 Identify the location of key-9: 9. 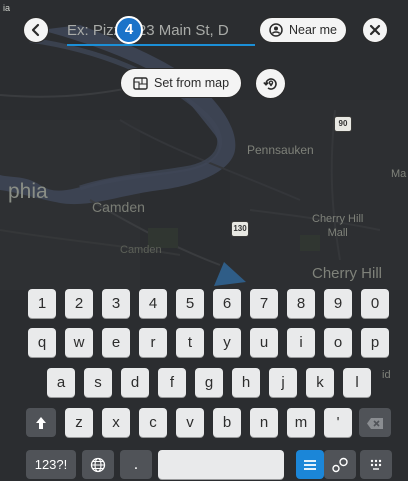
(338, 303).